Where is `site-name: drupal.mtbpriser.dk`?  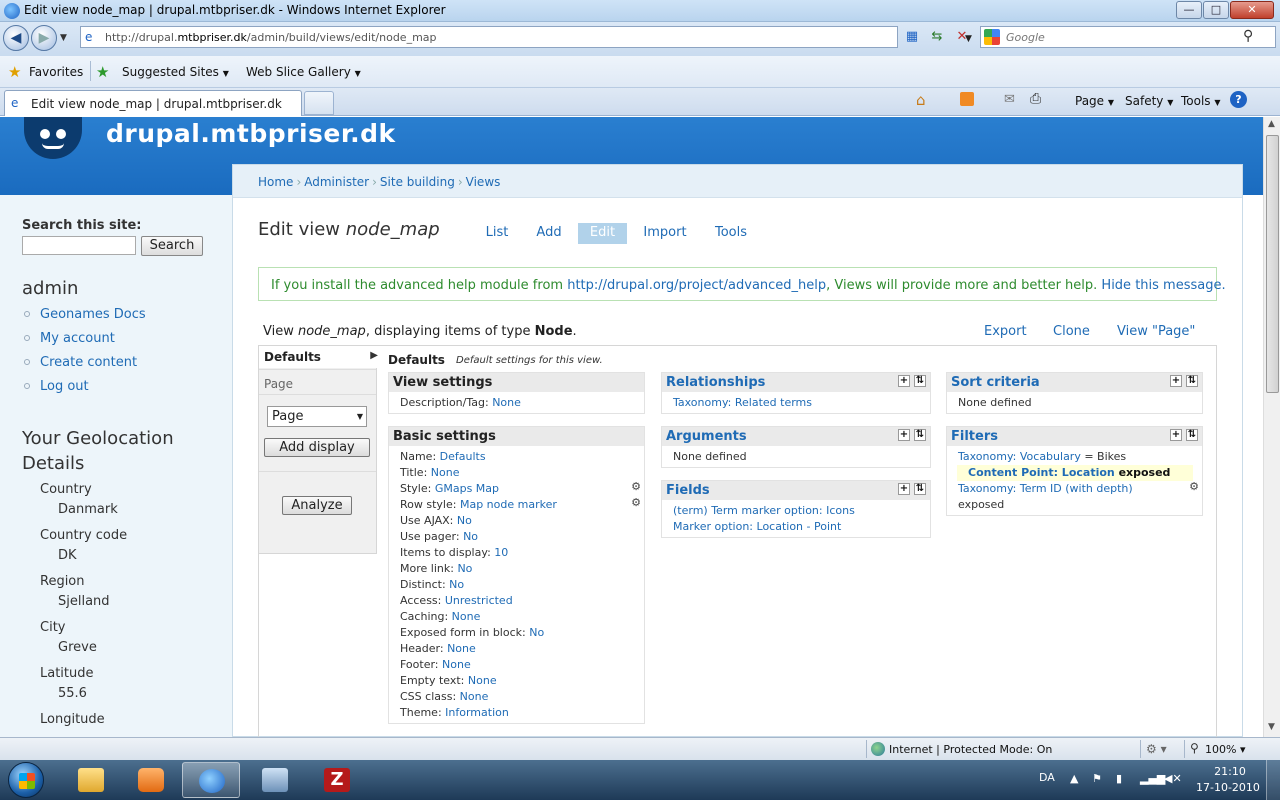 site-name: drupal.mtbpriser.dk is located at coordinates (251, 133).